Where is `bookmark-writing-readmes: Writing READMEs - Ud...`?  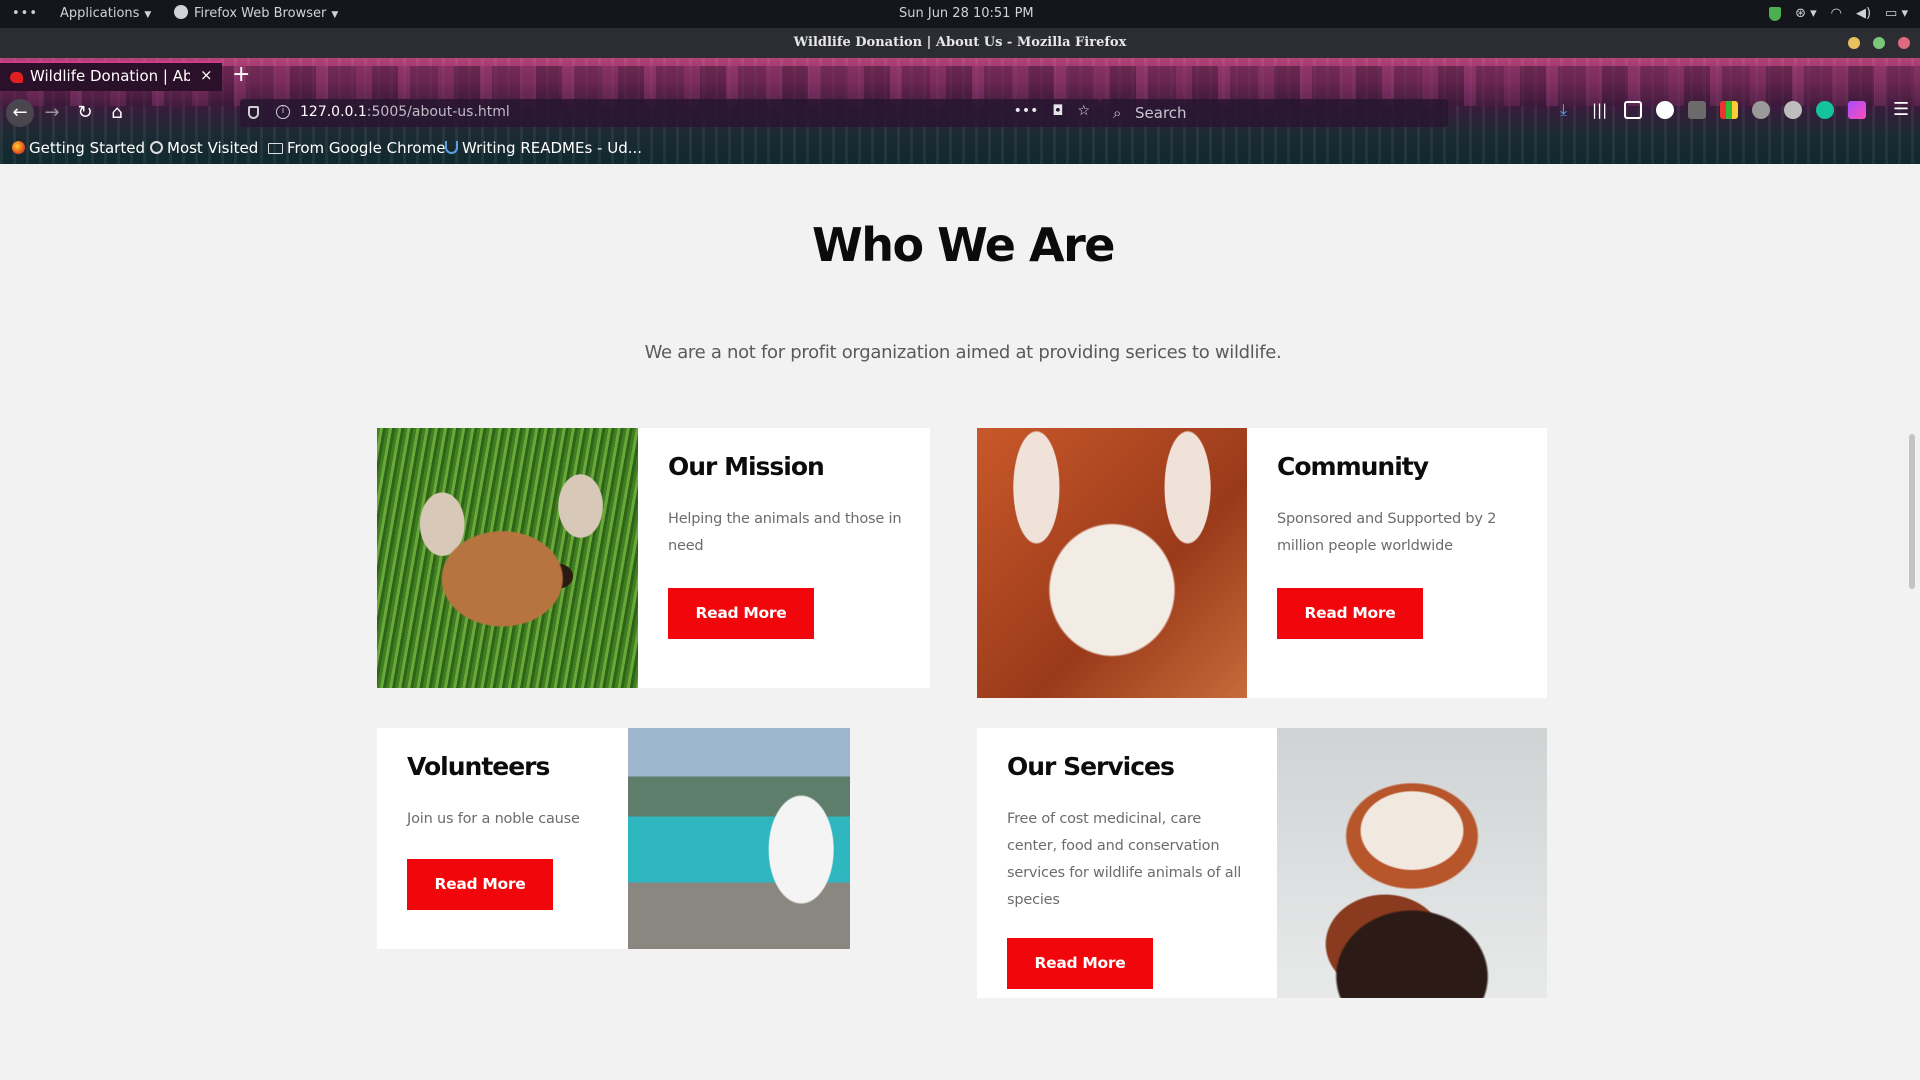
bookmark-writing-readmes: Writing READMEs - Ud... is located at coordinates (543, 148).